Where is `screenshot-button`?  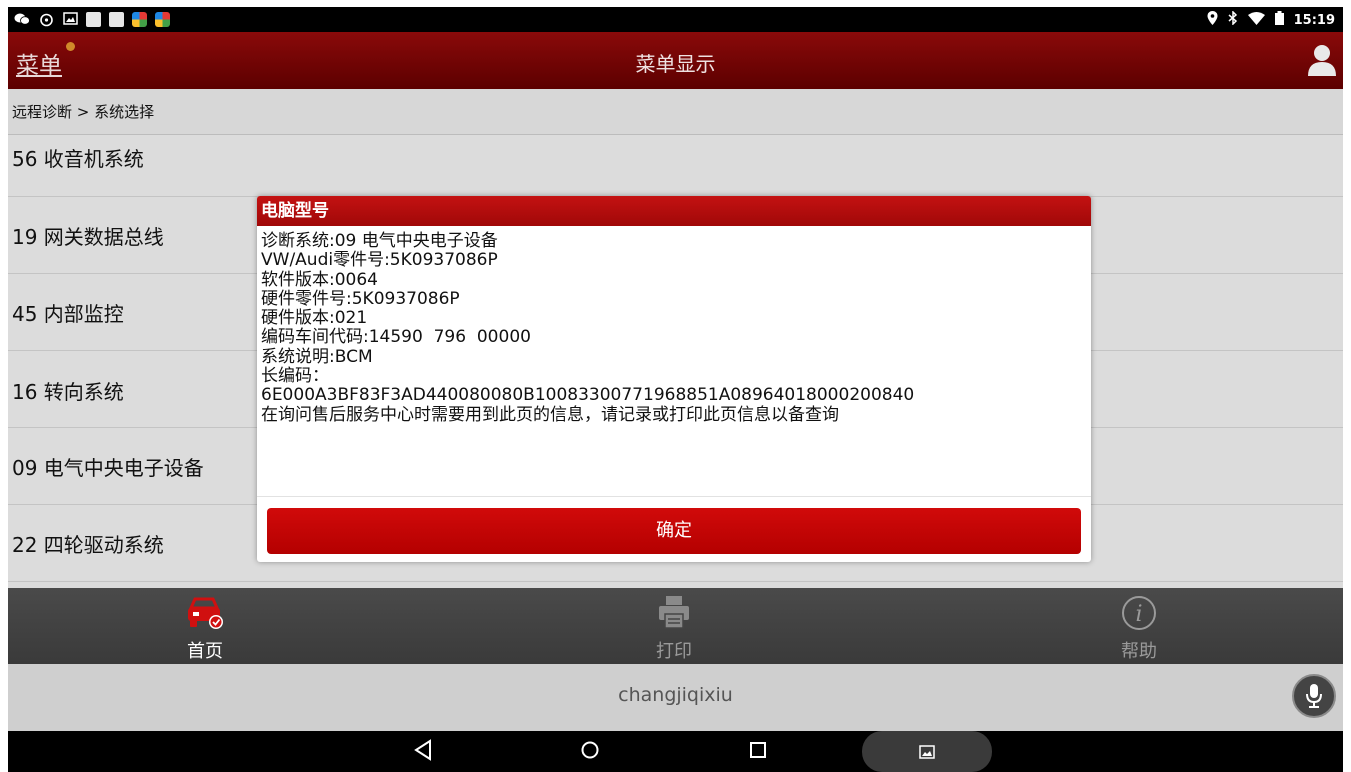 screenshot-button is located at coordinates (927, 751).